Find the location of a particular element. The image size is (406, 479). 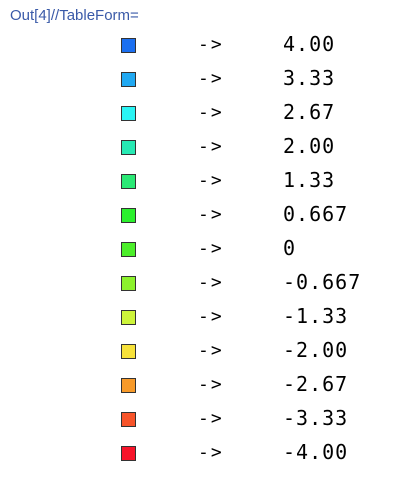

table-row: -> 4.00 is located at coordinates (203, 45).